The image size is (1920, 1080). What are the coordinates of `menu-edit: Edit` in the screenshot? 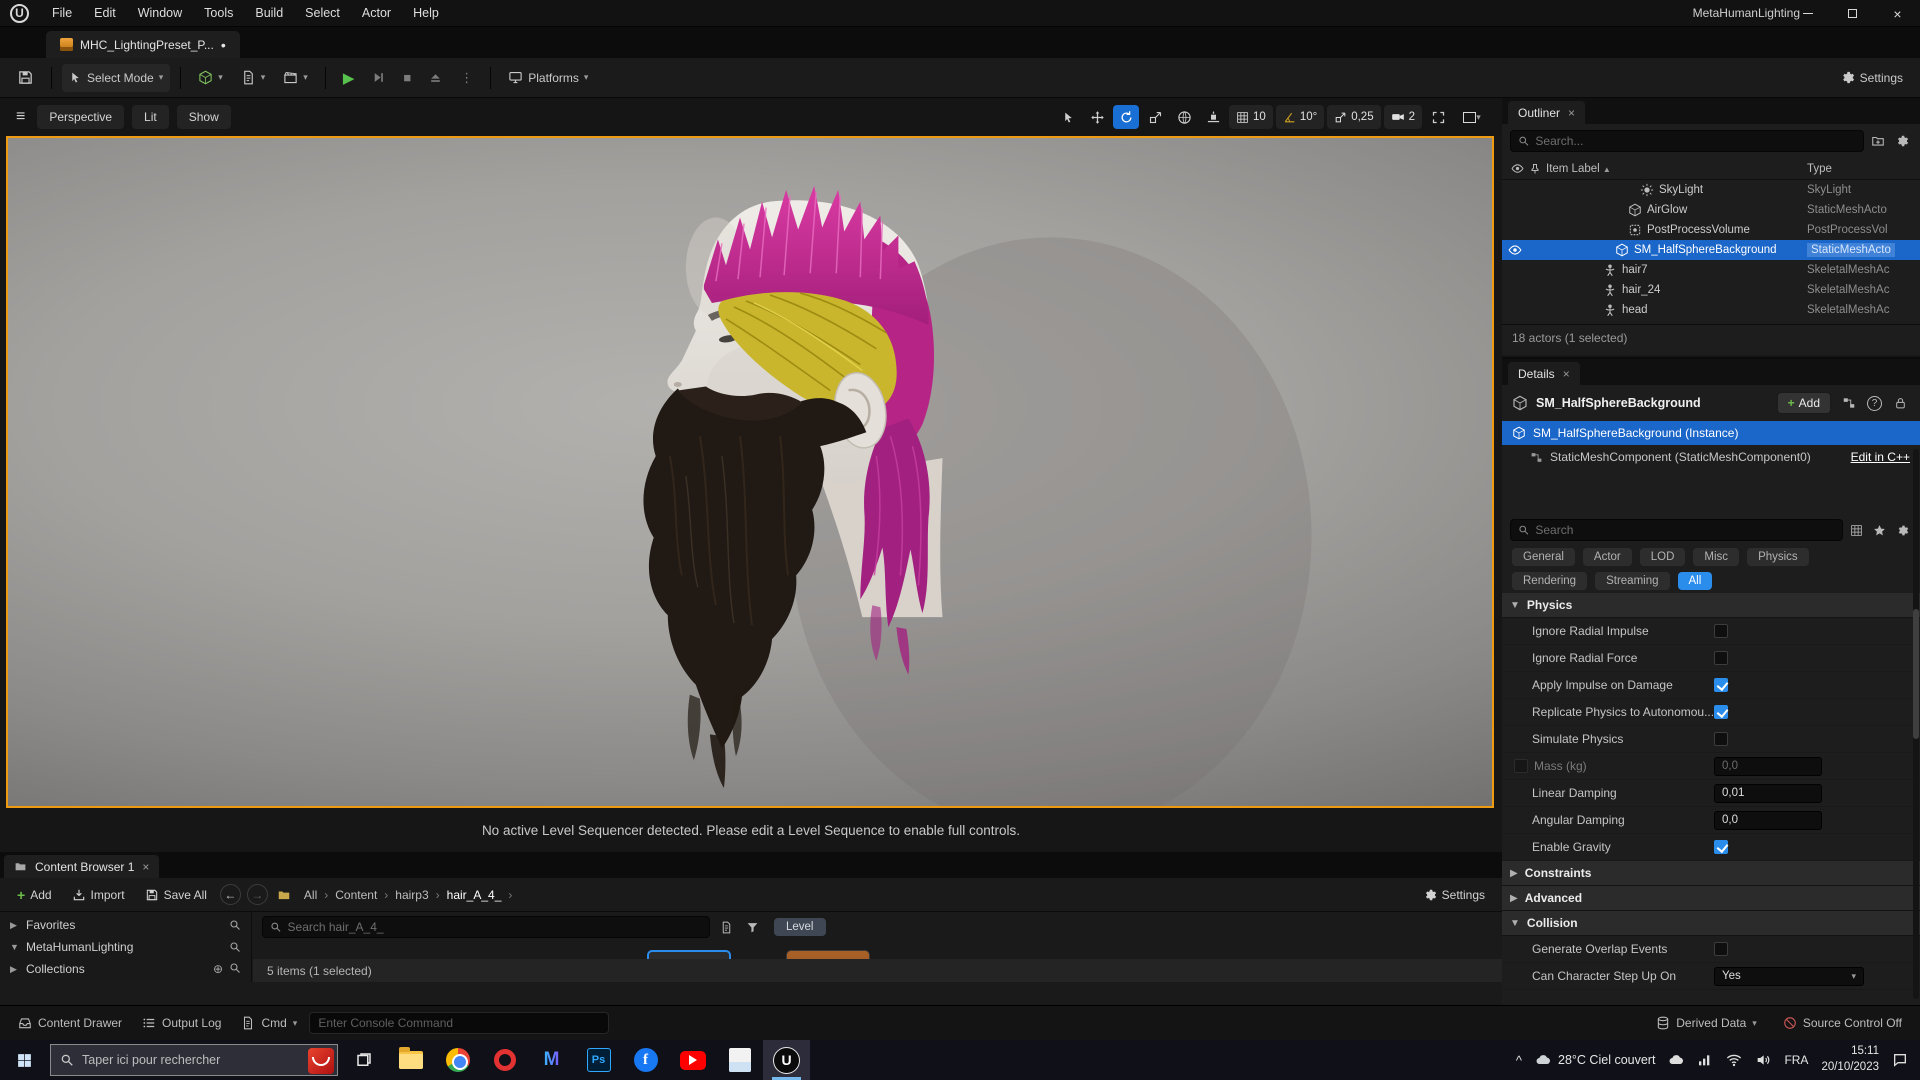 It's located at (105, 13).